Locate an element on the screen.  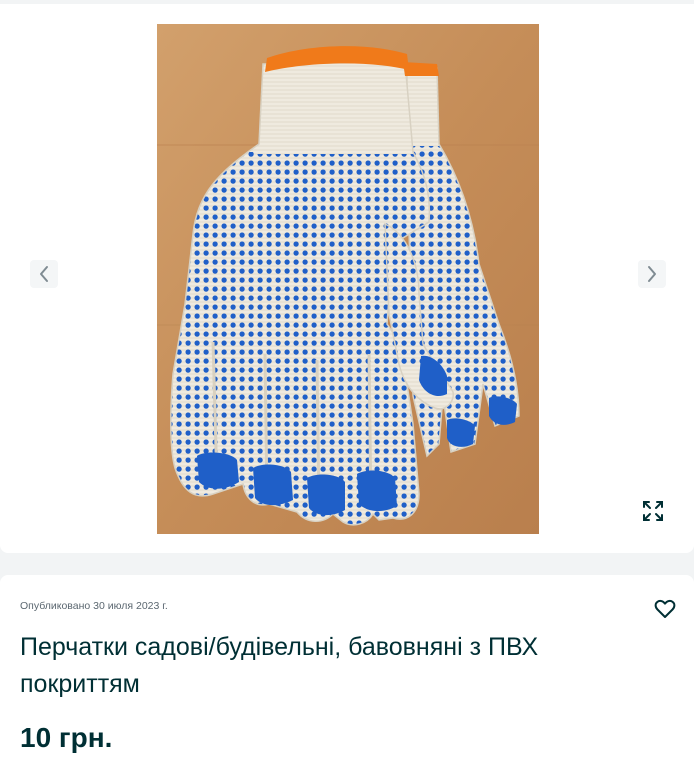
gallery-prev-button is located at coordinates (44, 274).